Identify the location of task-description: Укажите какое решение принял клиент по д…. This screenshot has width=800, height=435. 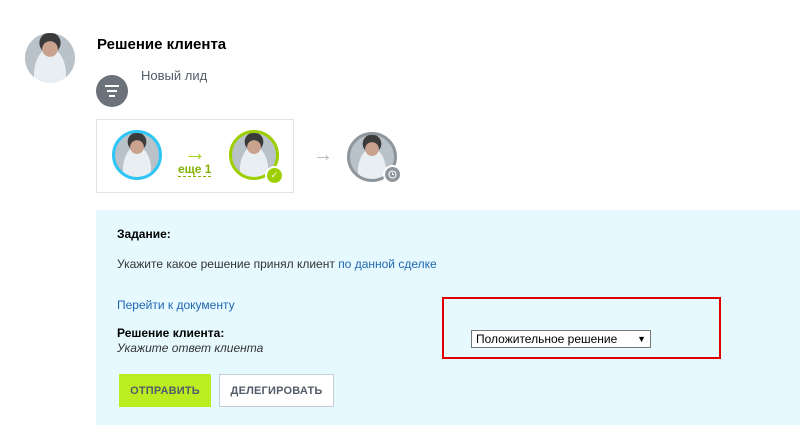
(277, 264).